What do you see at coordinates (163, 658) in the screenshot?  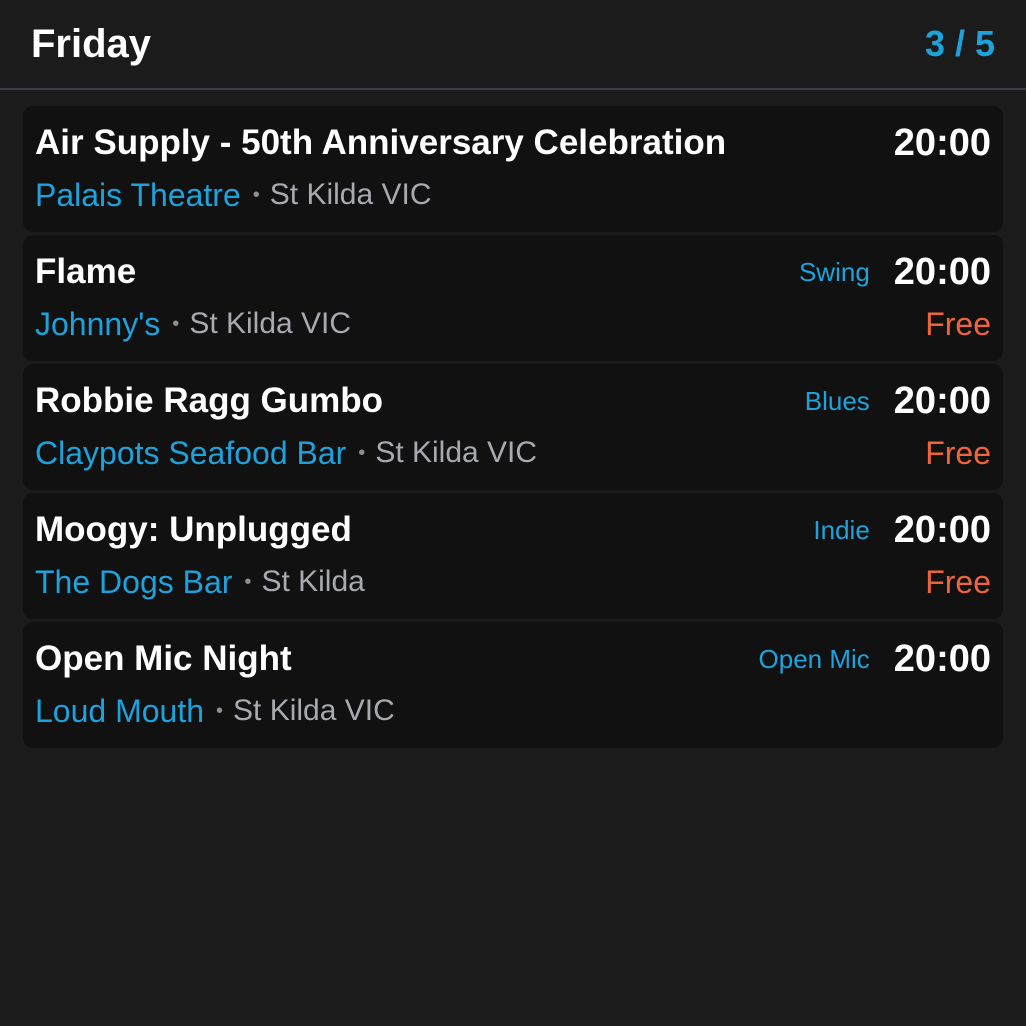 I see `event-title: Open Mic Night` at bounding box center [163, 658].